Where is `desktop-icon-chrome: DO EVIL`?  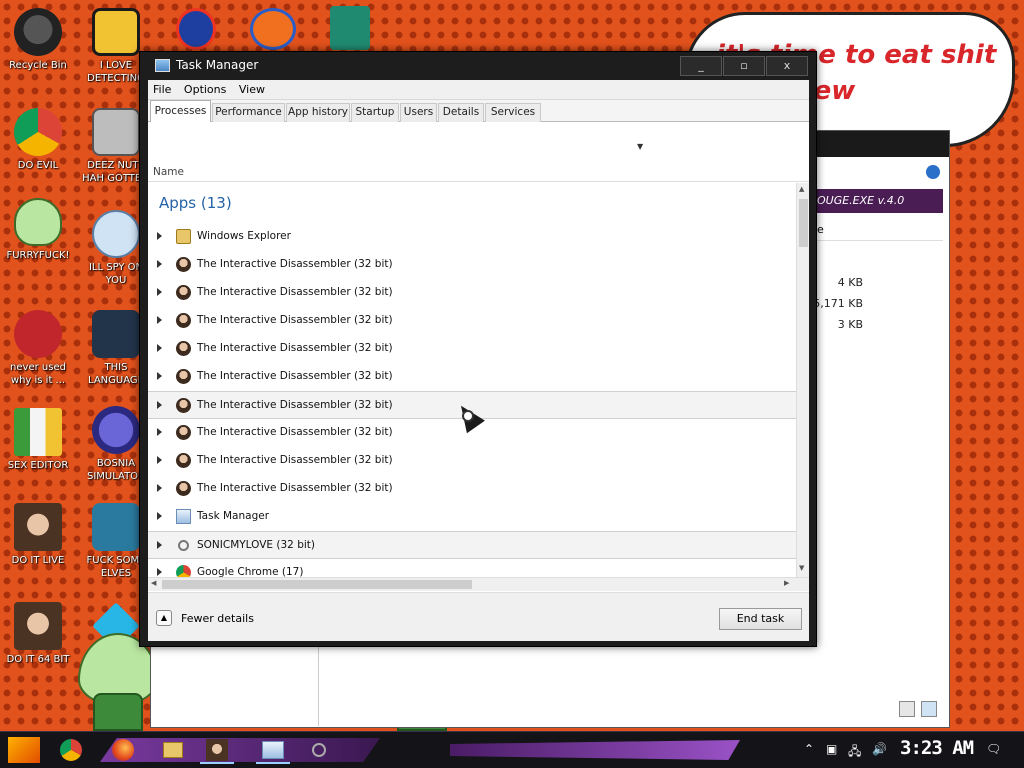
desktop-icon-chrome: DO EVIL is located at coordinates (38, 140).